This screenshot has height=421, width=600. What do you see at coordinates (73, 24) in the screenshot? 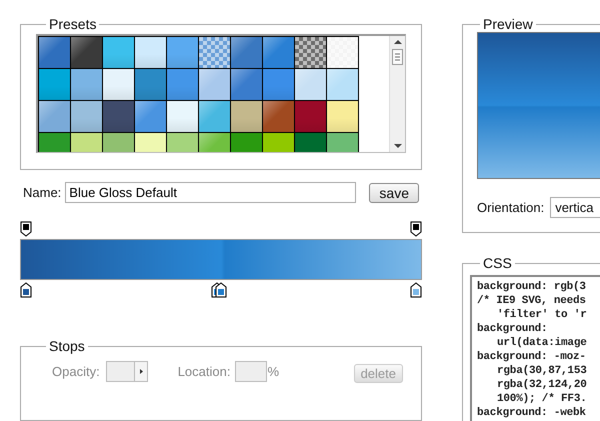
I see `panel-legend: Presets` at bounding box center [73, 24].